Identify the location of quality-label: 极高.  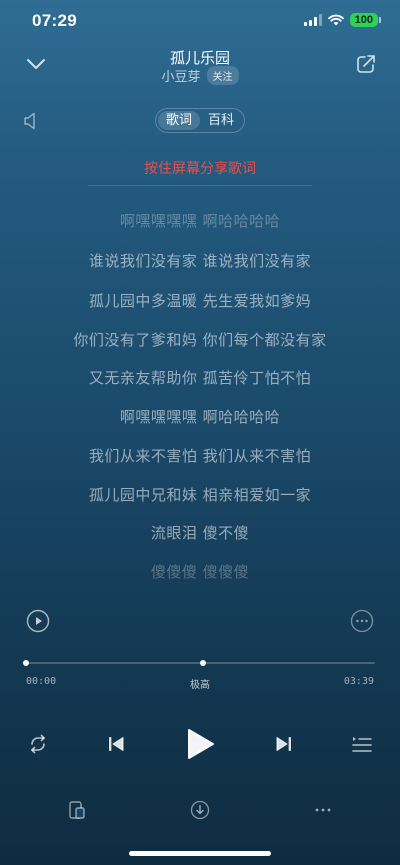
(200, 683).